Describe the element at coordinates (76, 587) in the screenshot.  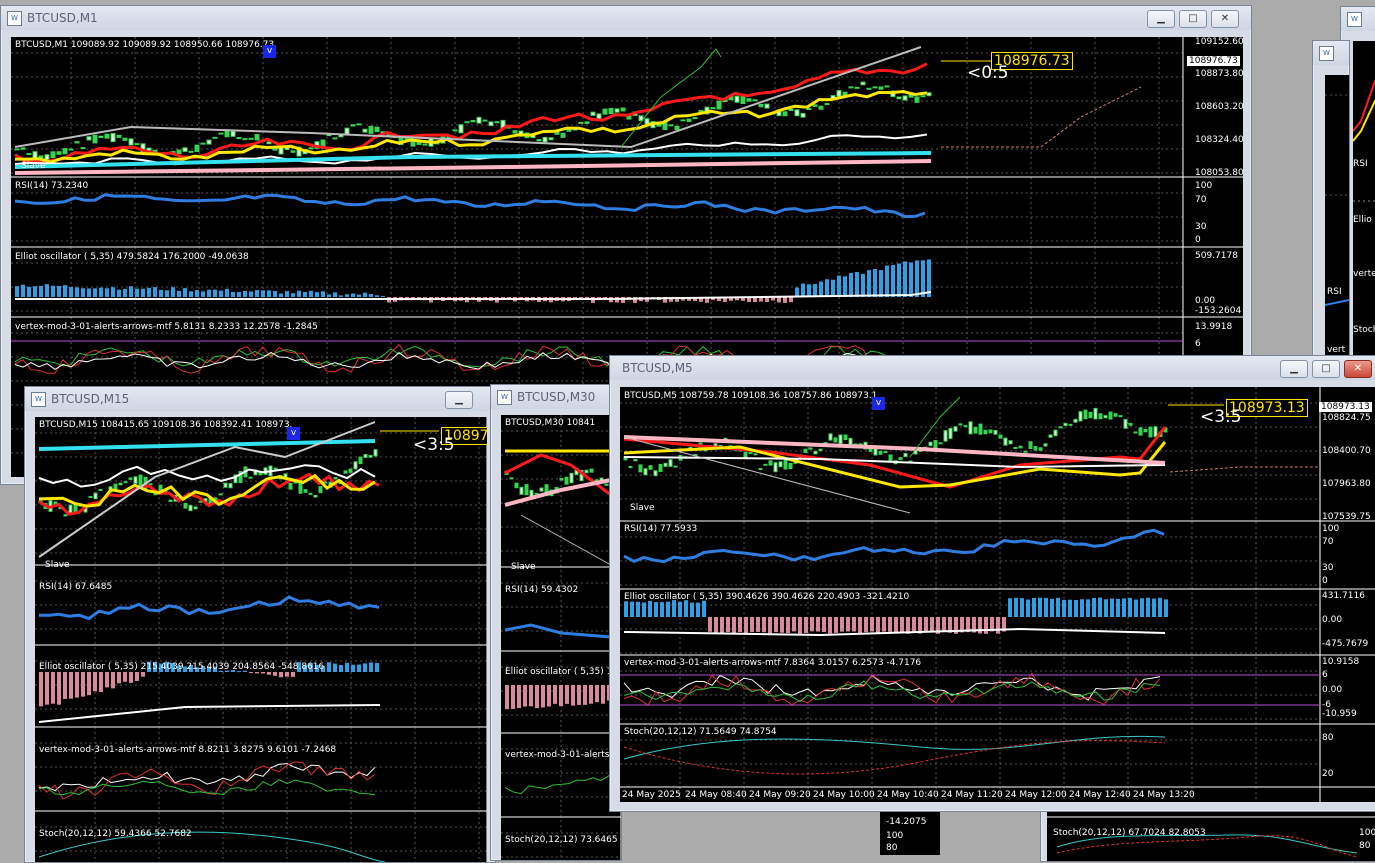
I see `rsi-label: RSI(14) 67.6485` at that location.